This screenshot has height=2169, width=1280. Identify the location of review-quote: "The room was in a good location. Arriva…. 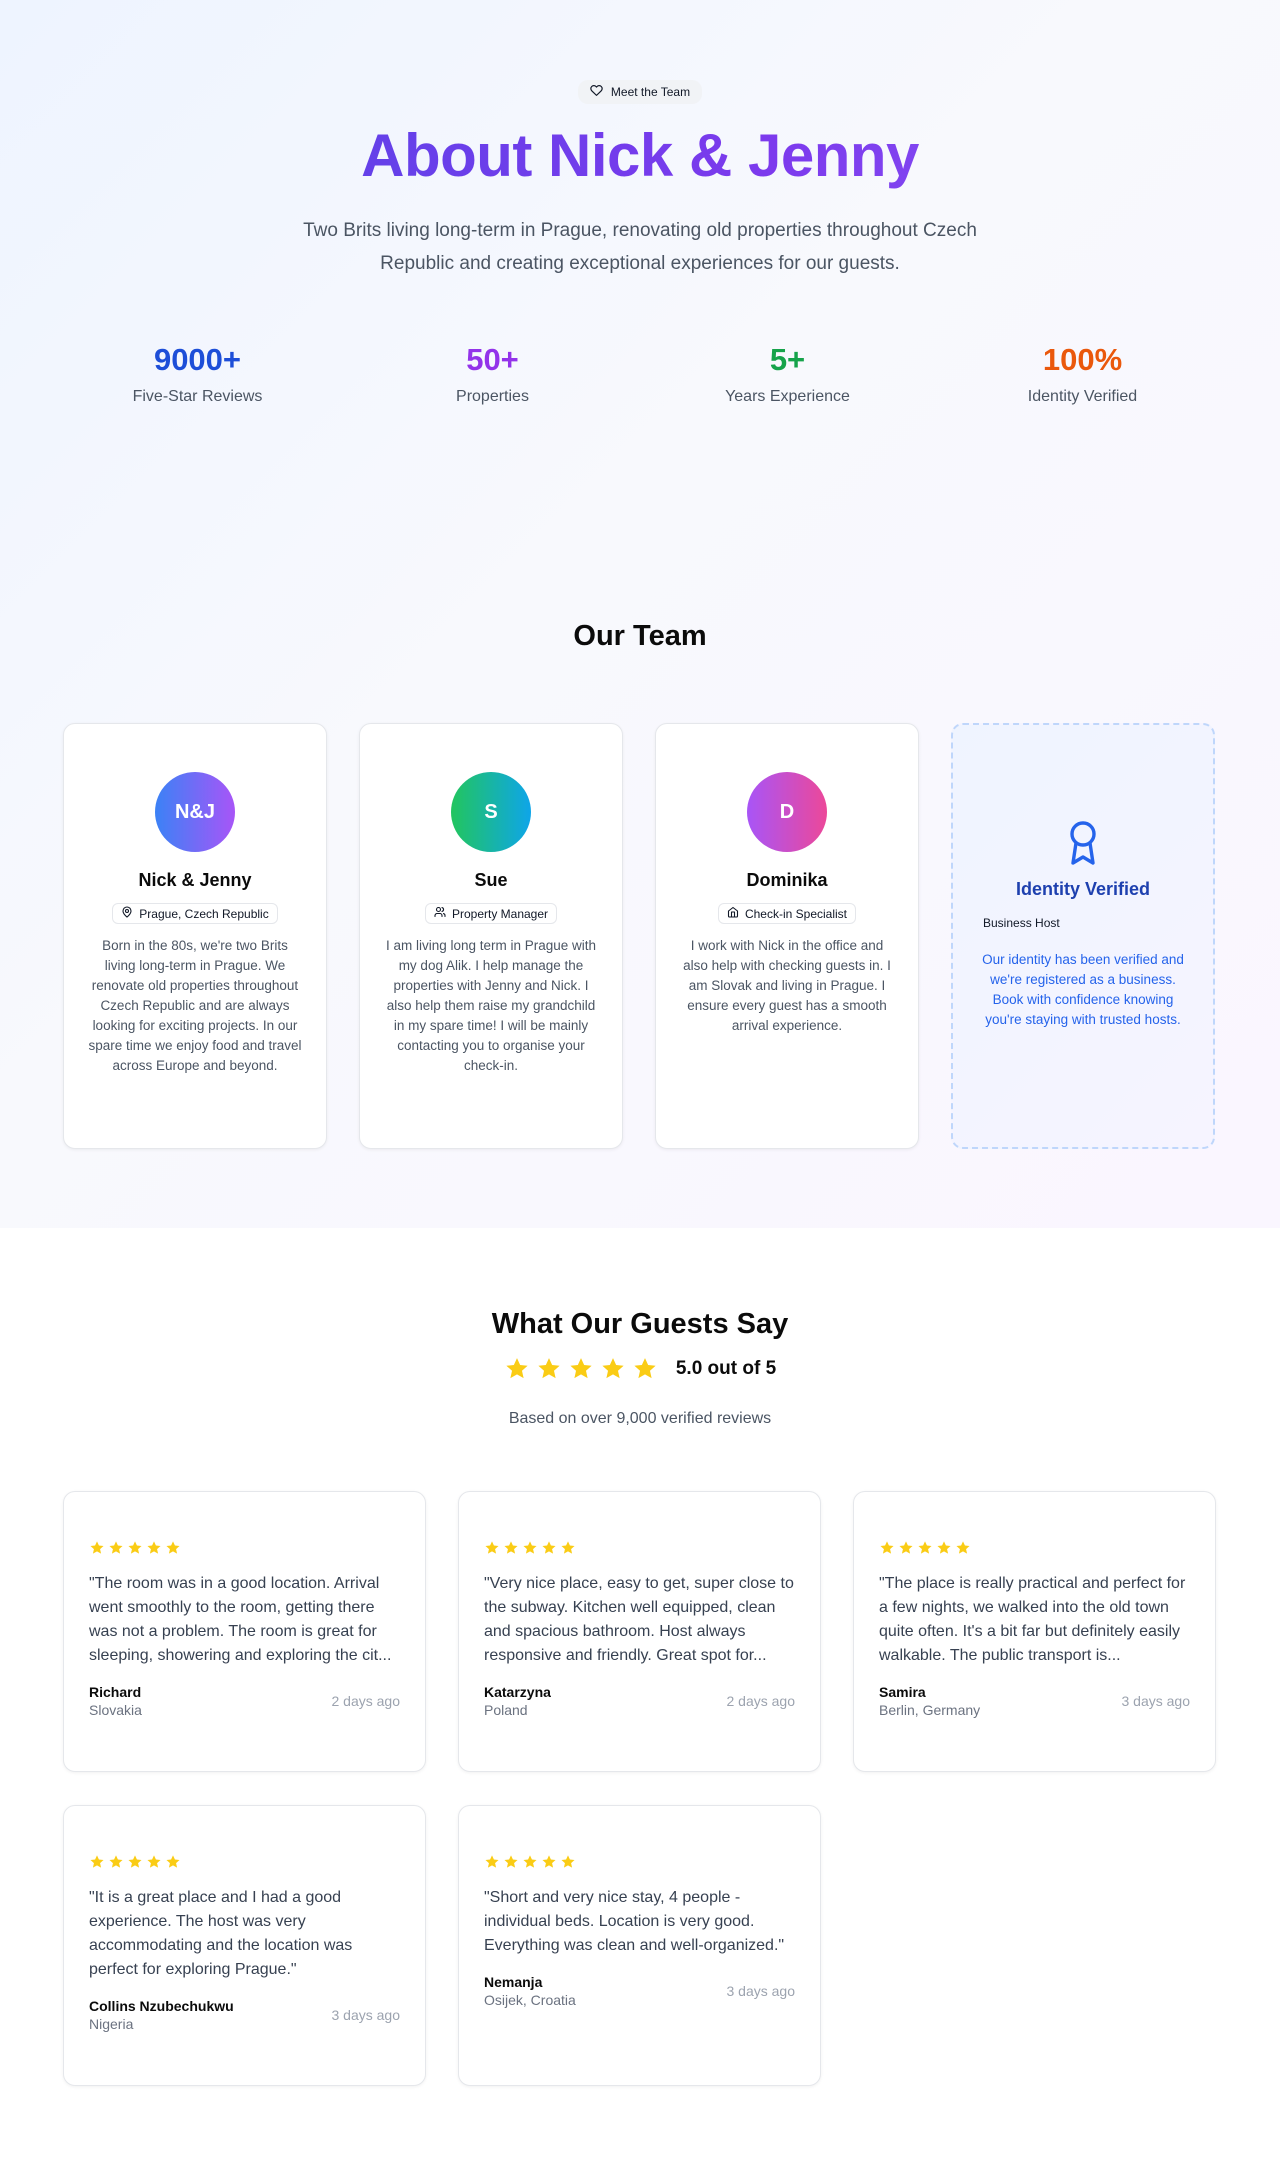
(240, 1619).